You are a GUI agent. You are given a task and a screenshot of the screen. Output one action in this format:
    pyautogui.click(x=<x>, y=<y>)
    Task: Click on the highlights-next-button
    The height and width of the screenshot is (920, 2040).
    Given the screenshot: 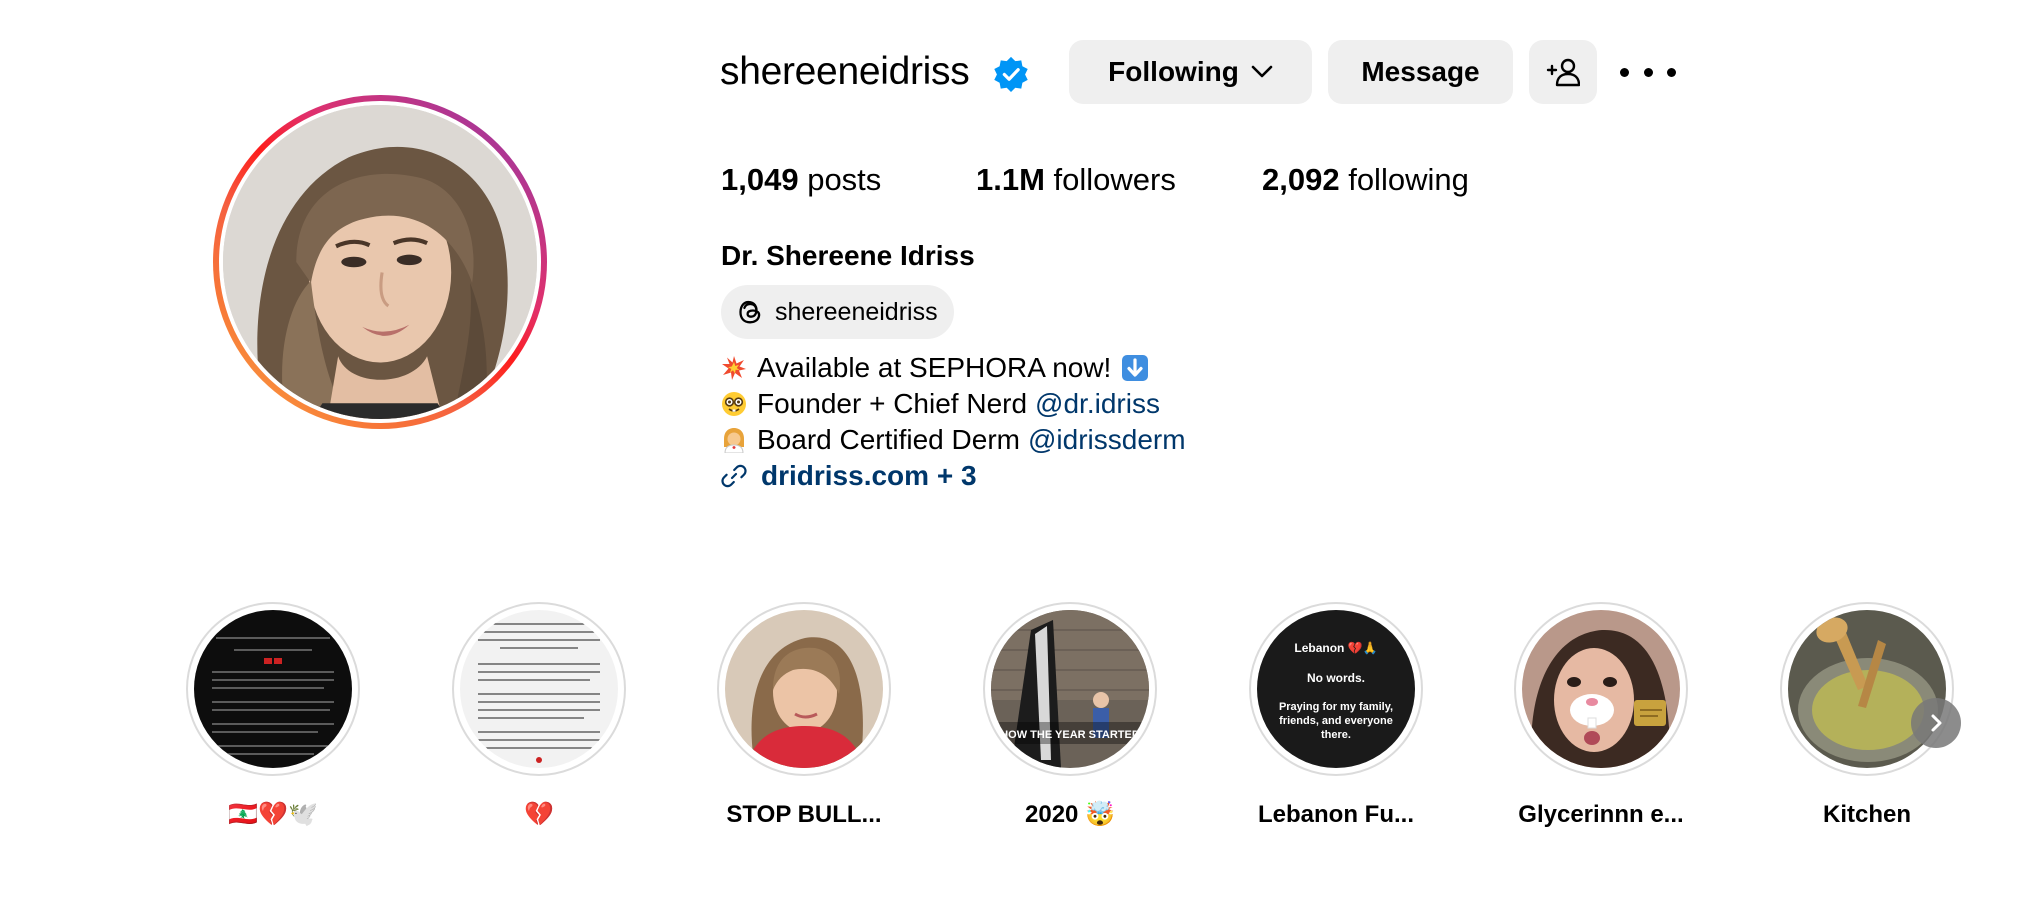 What is the action you would take?
    pyautogui.click(x=1936, y=723)
    